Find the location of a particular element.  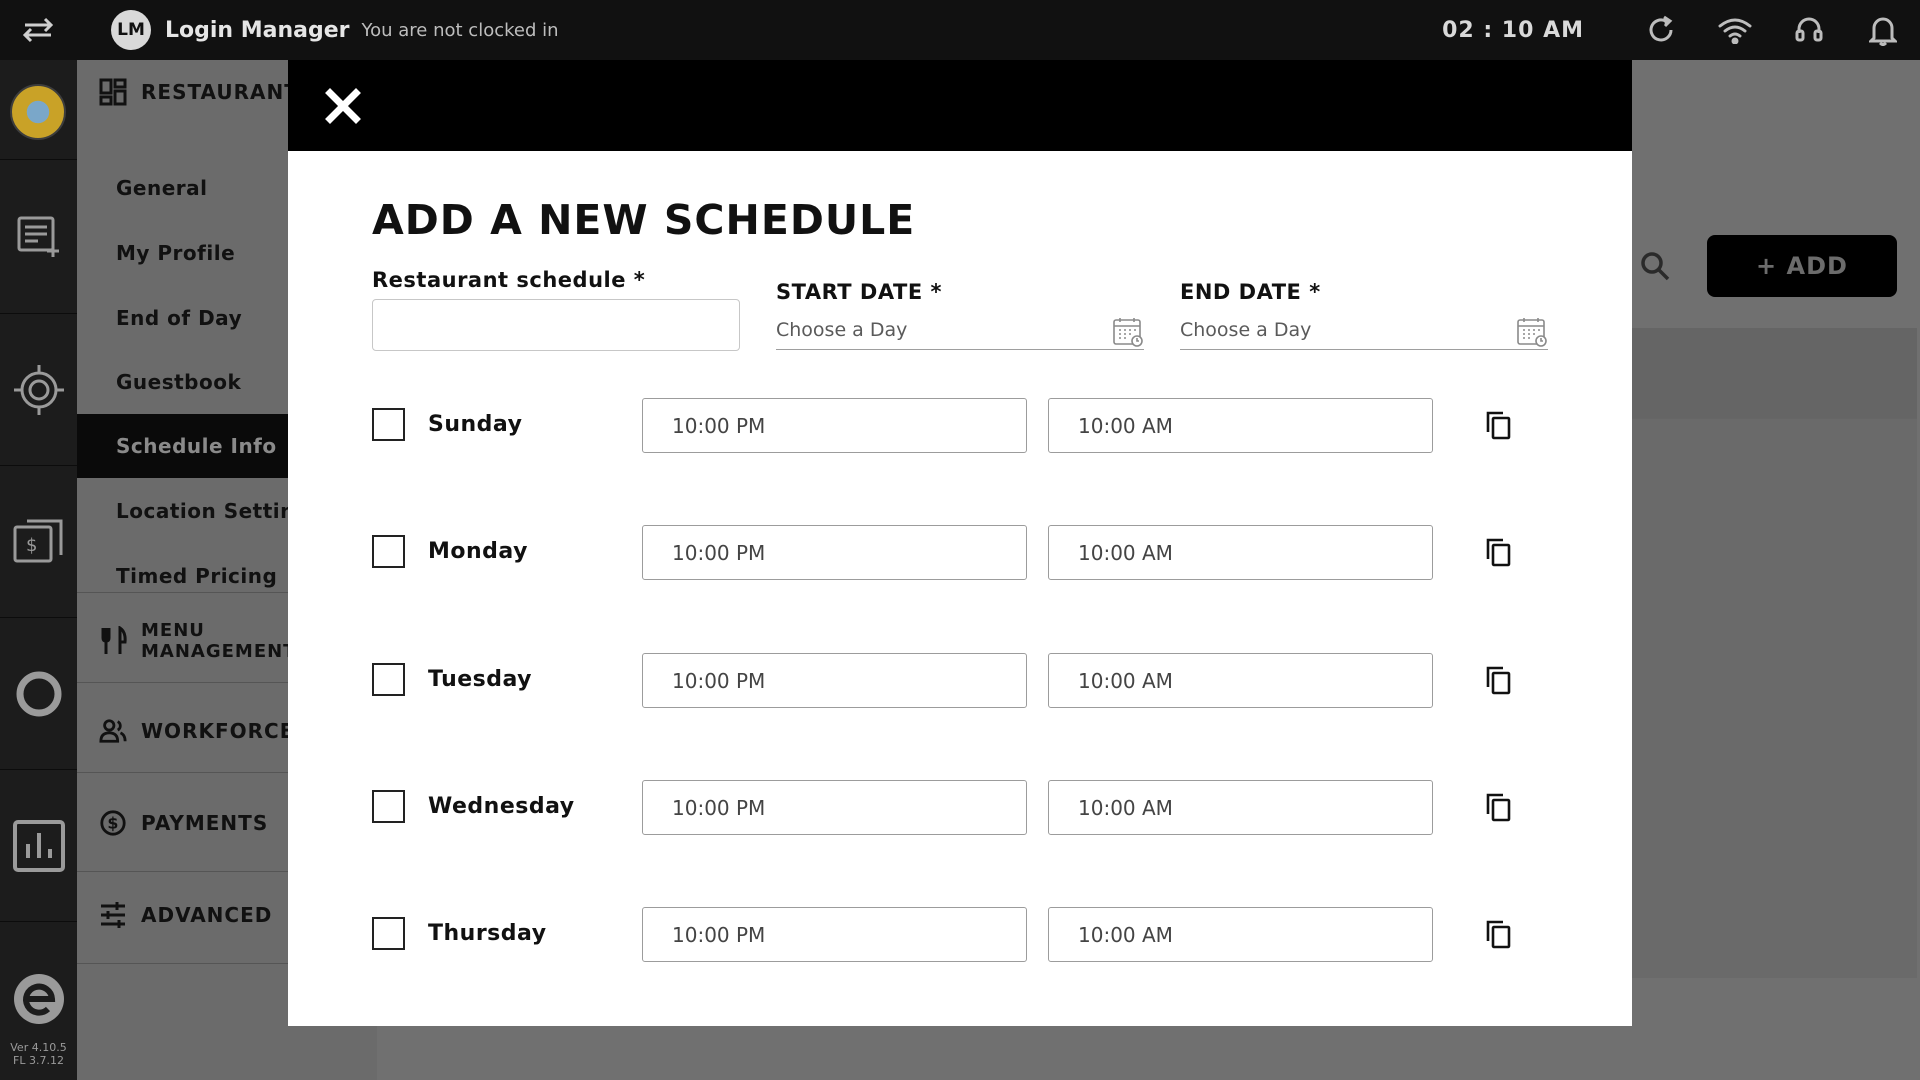

nav-section-label: WORKFORCE is located at coordinates (218, 731).